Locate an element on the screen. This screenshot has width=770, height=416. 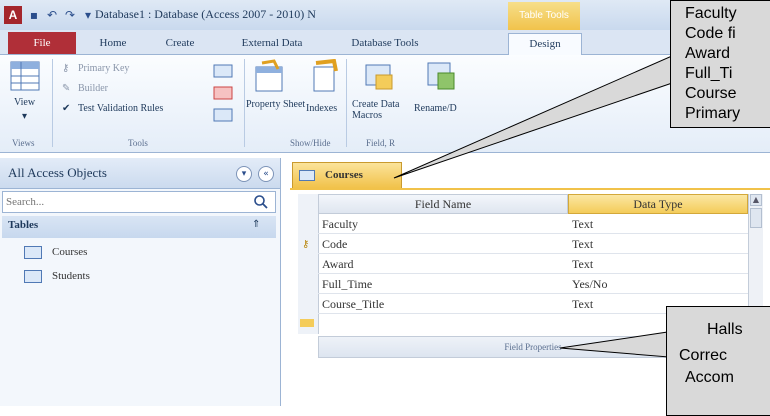
field-name-cell: Code is located at coordinates (334, 244).